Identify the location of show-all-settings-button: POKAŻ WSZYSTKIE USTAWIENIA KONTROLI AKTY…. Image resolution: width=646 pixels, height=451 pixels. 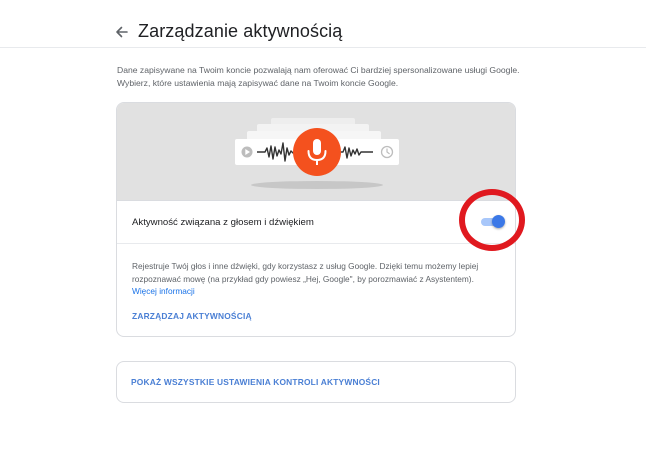
(255, 382).